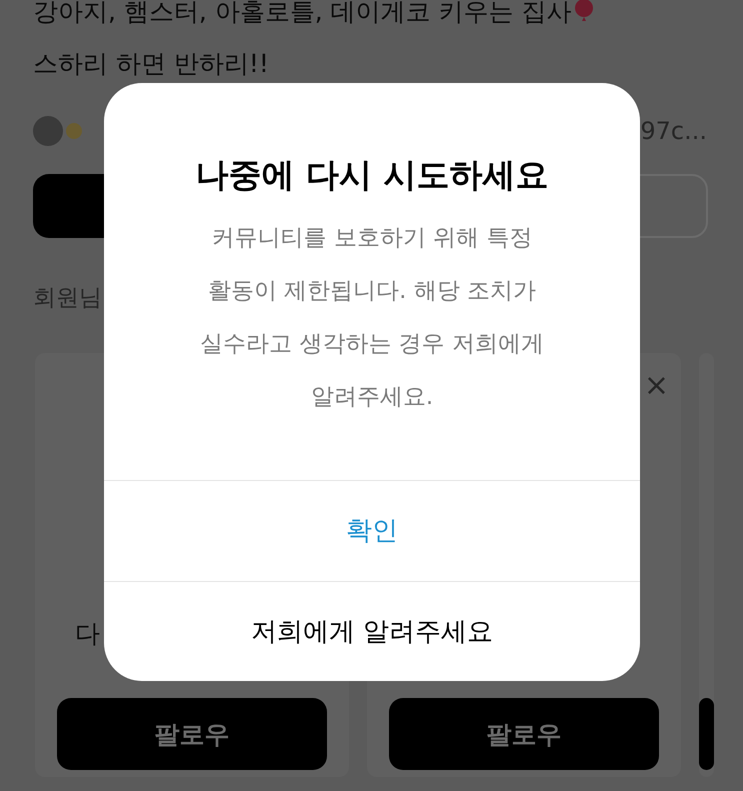 This screenshot has width=743, height=791. Describe the element at coordinates (706, 734) in the screenshot. I see `follow-button` at that location.